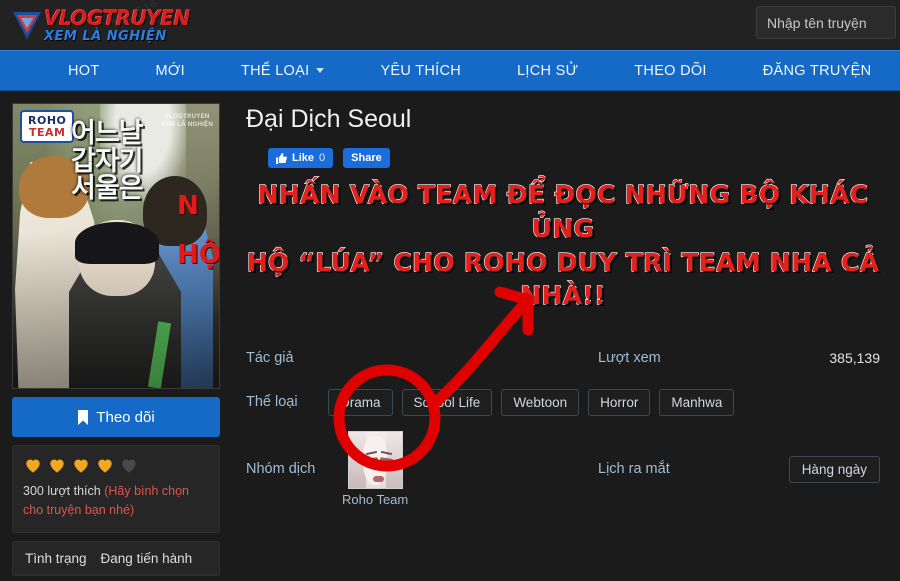  Describe the element at coordinates (281, 158) in the screenshot. I see `thumbs-up-icon` at that location.